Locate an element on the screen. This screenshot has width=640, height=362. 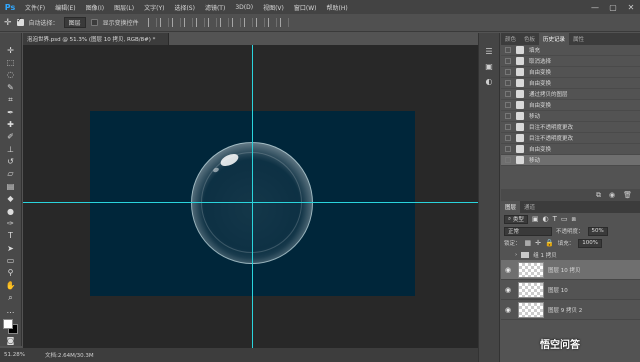
filter-shape-icon: ▭ is located at coordinates (564, 219).